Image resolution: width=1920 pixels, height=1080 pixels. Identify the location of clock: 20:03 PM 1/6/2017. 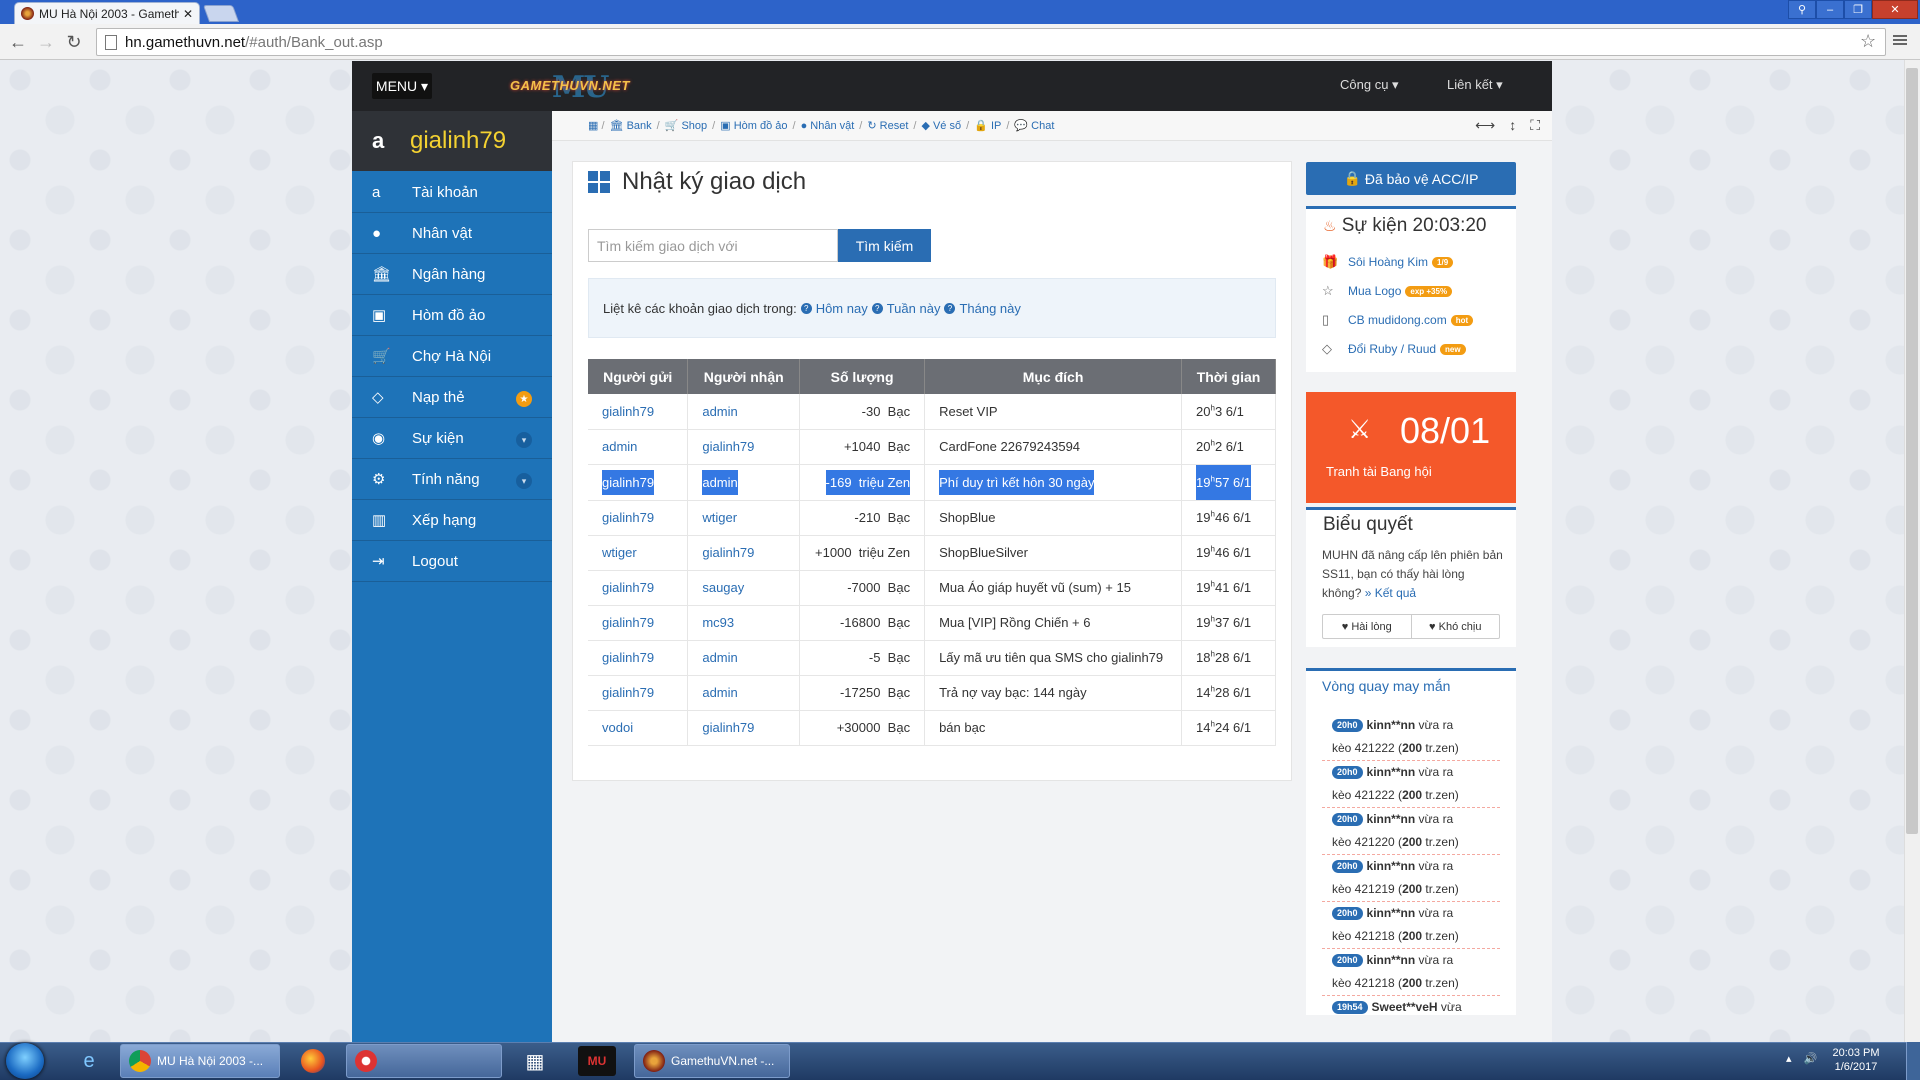
(1856, 1060).